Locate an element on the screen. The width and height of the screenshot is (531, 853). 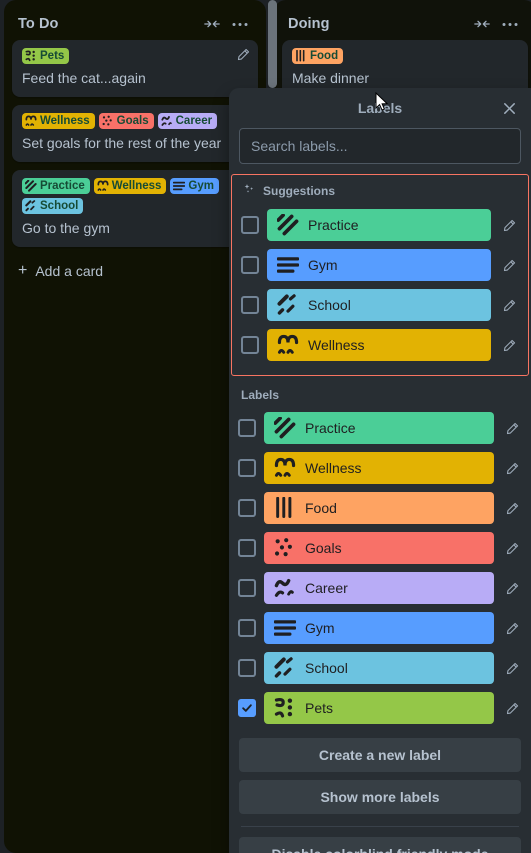
suggestions-section: Suggestions Practice Gym School Wellness is located at coordinates (380, 275).